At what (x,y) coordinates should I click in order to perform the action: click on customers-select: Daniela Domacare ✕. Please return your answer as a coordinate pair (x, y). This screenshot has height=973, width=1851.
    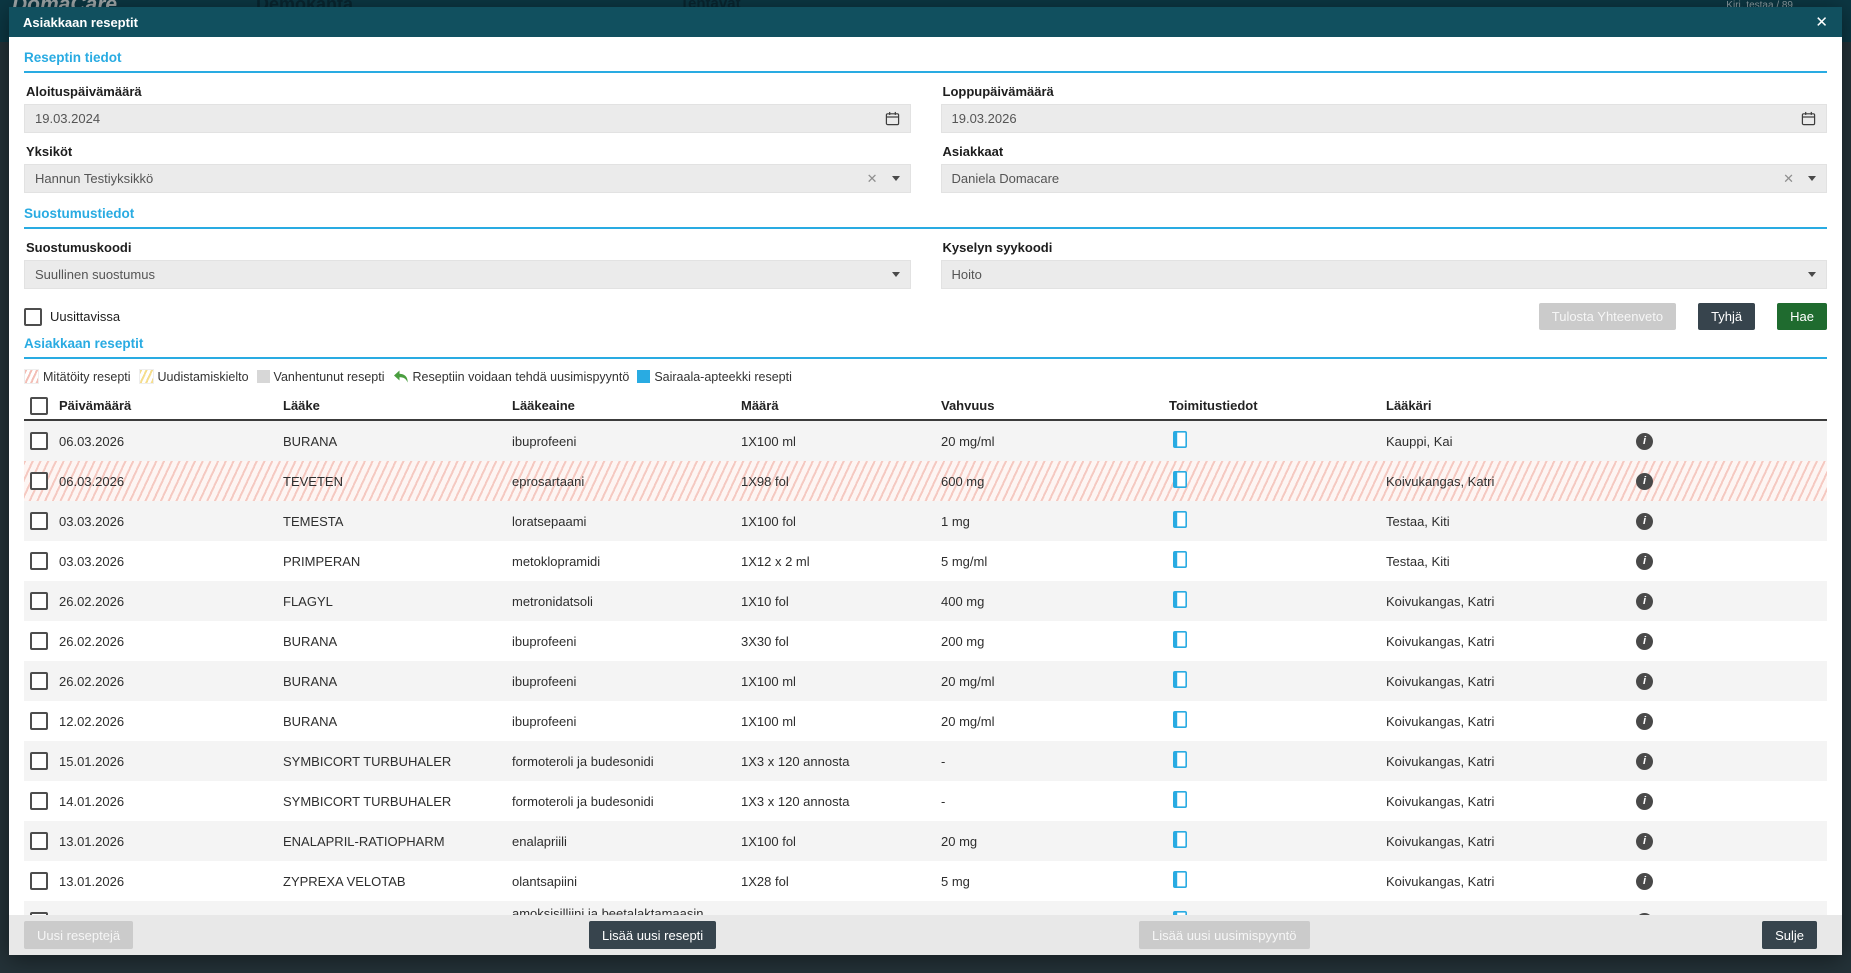
    Looking at the image, I should click on (1383, 178).